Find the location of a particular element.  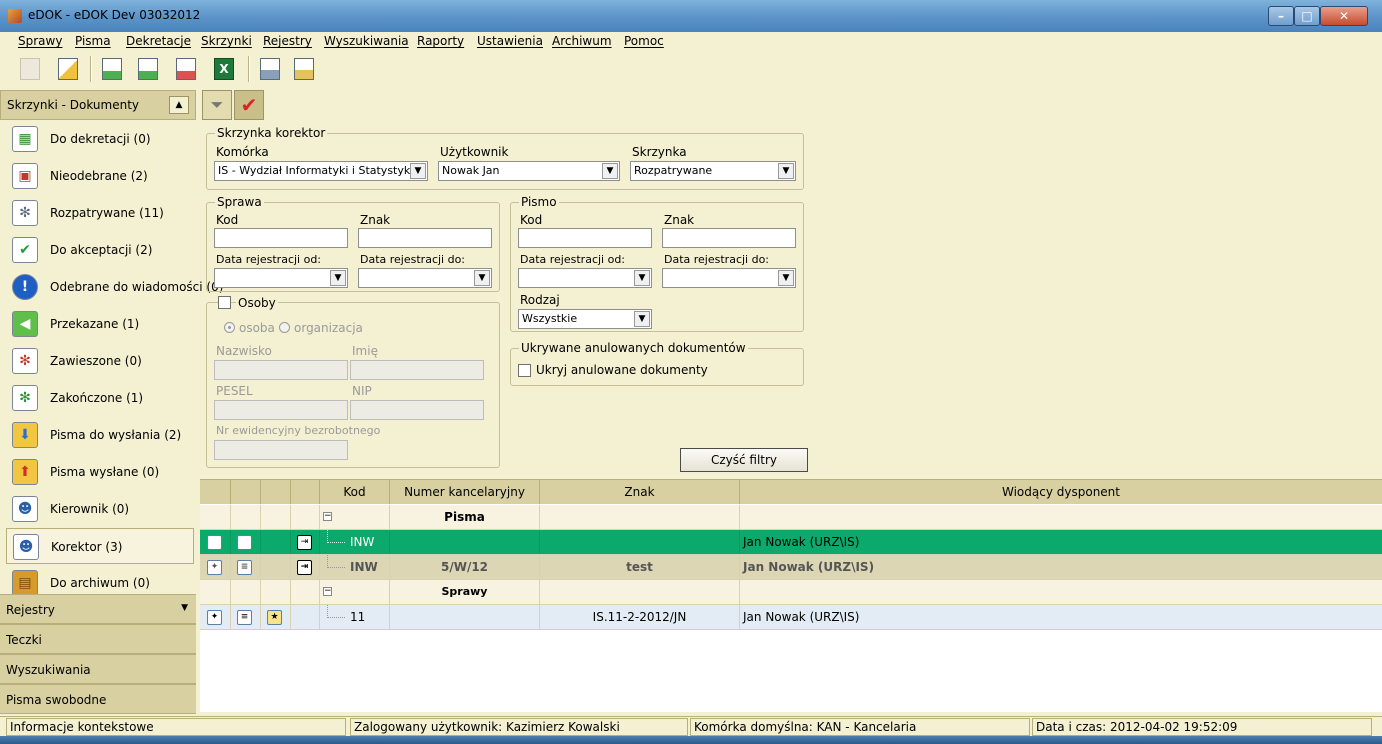

nav-item-pisma-wyslane: ⬆ Pisma wysłane (0) is located at coordinates (100, 472).